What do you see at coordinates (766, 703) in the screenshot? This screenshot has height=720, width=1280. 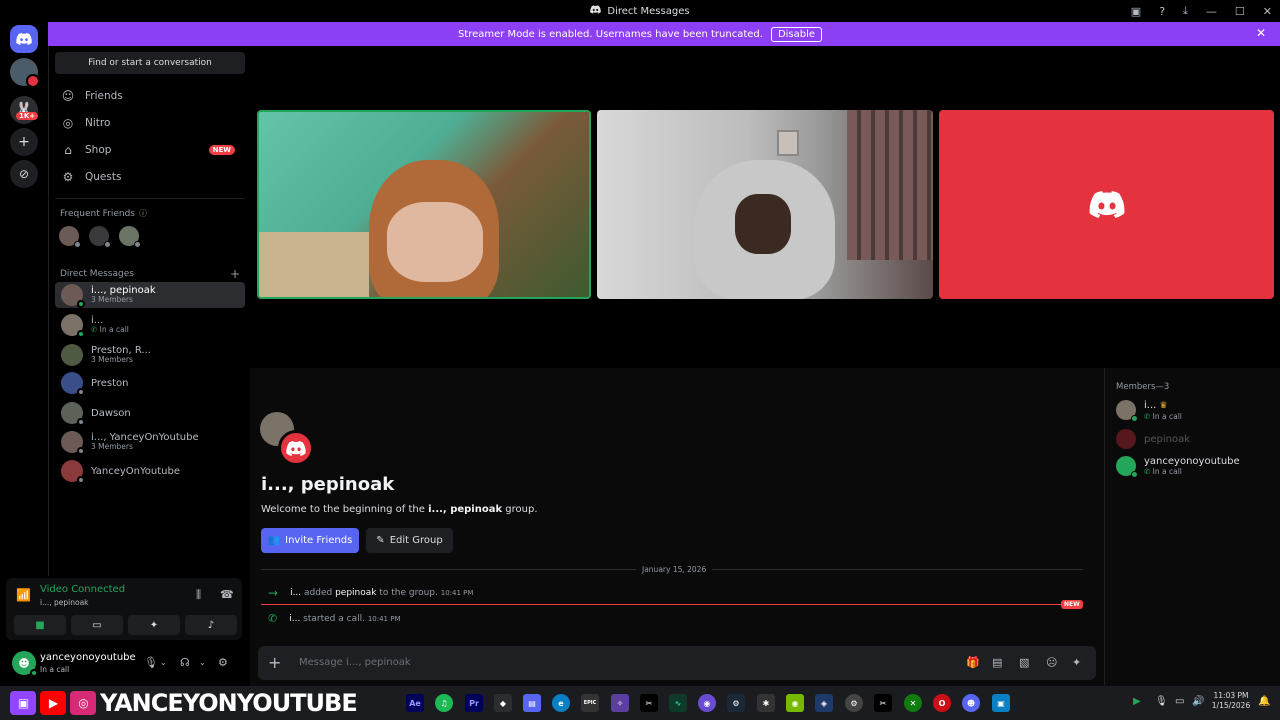 I see `app-icon: ✱` at bounding box center [766, 703].